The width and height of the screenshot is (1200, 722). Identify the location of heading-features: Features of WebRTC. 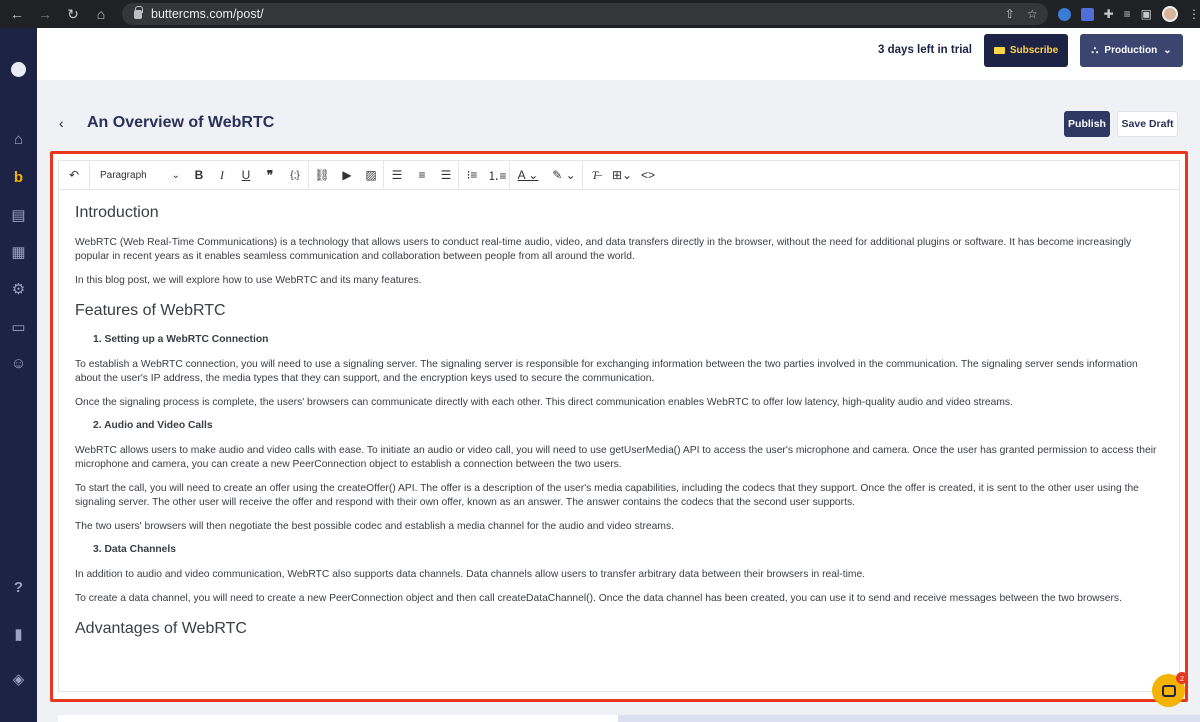
(150, 310).